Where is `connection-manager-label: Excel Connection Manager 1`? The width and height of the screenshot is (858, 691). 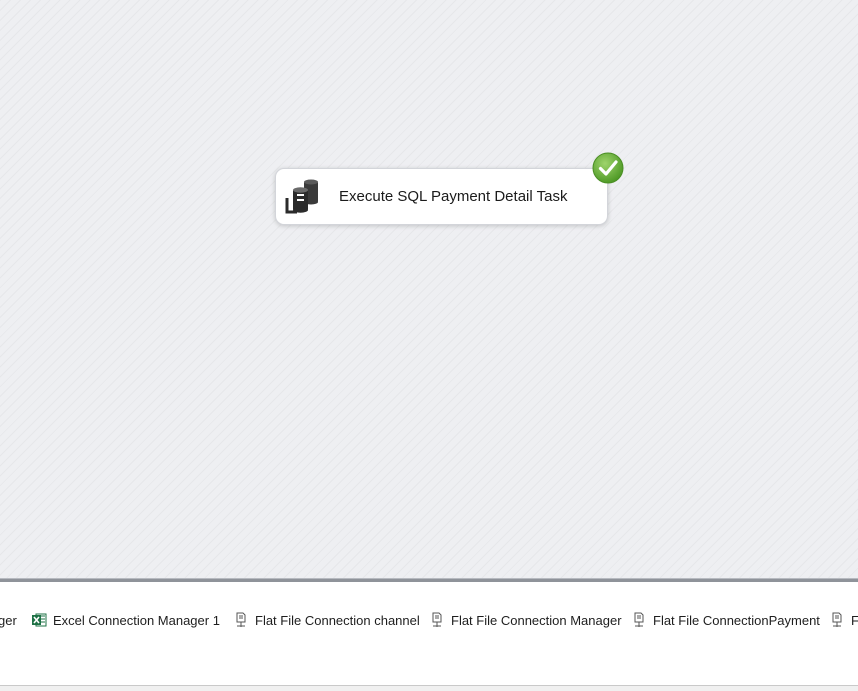 connection-manager-label: Excel Connection Manager 1 is located at coordinates (136, 620).